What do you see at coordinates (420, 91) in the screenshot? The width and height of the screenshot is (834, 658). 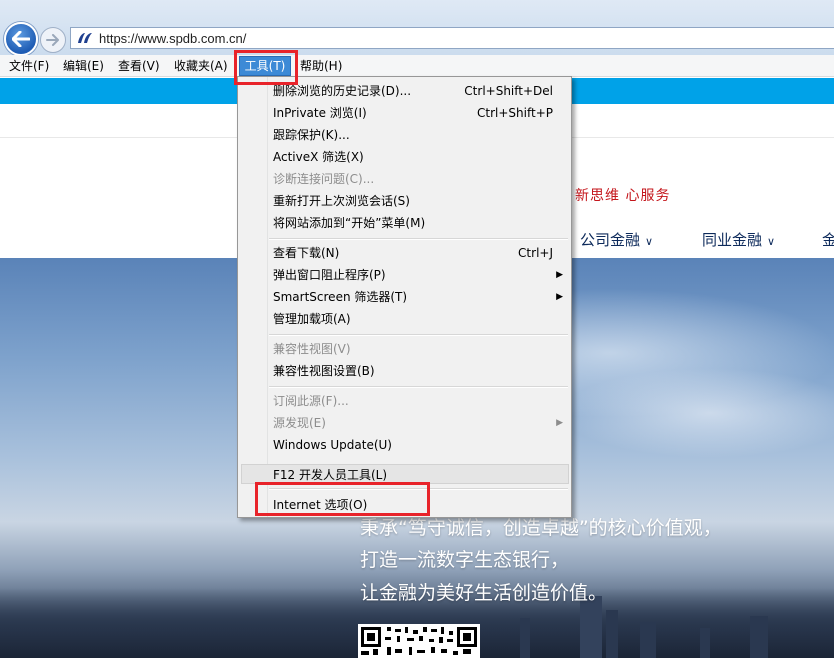 I see `menu-item-delete-history: 删除浏览的历史记录(D)... Ctrl+Shift+Del` at bounding box center [420, 91].